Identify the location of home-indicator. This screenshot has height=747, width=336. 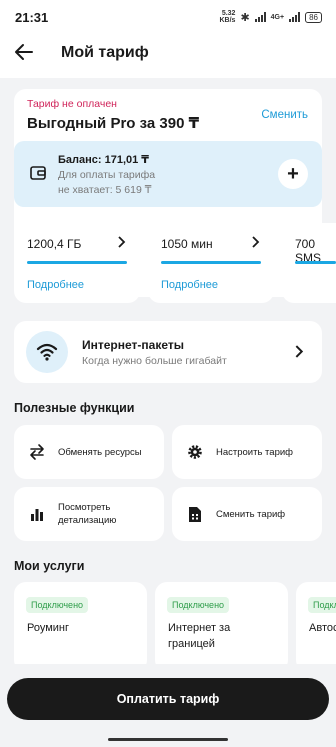
(168, 739).